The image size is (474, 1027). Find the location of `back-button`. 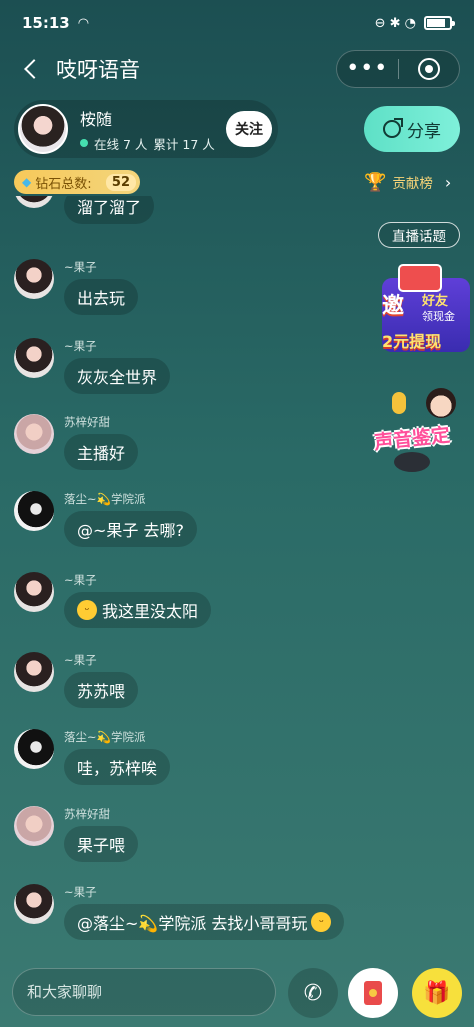

back-button is located at coordinates (31, 69).